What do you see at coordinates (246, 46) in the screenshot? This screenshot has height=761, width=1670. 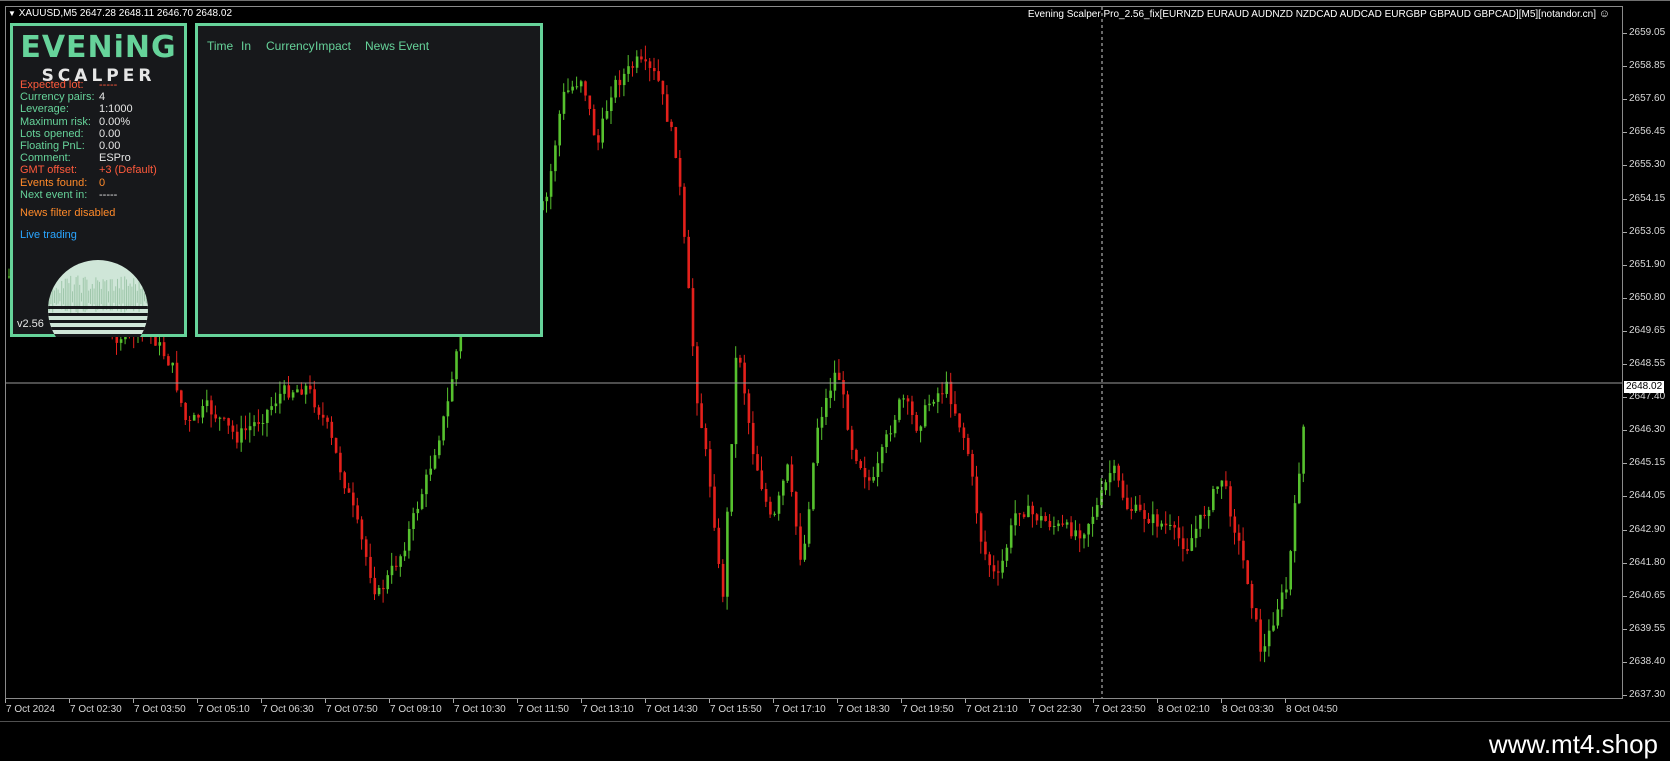 I see `news-col-in: In` at bounding box center [246, 46].